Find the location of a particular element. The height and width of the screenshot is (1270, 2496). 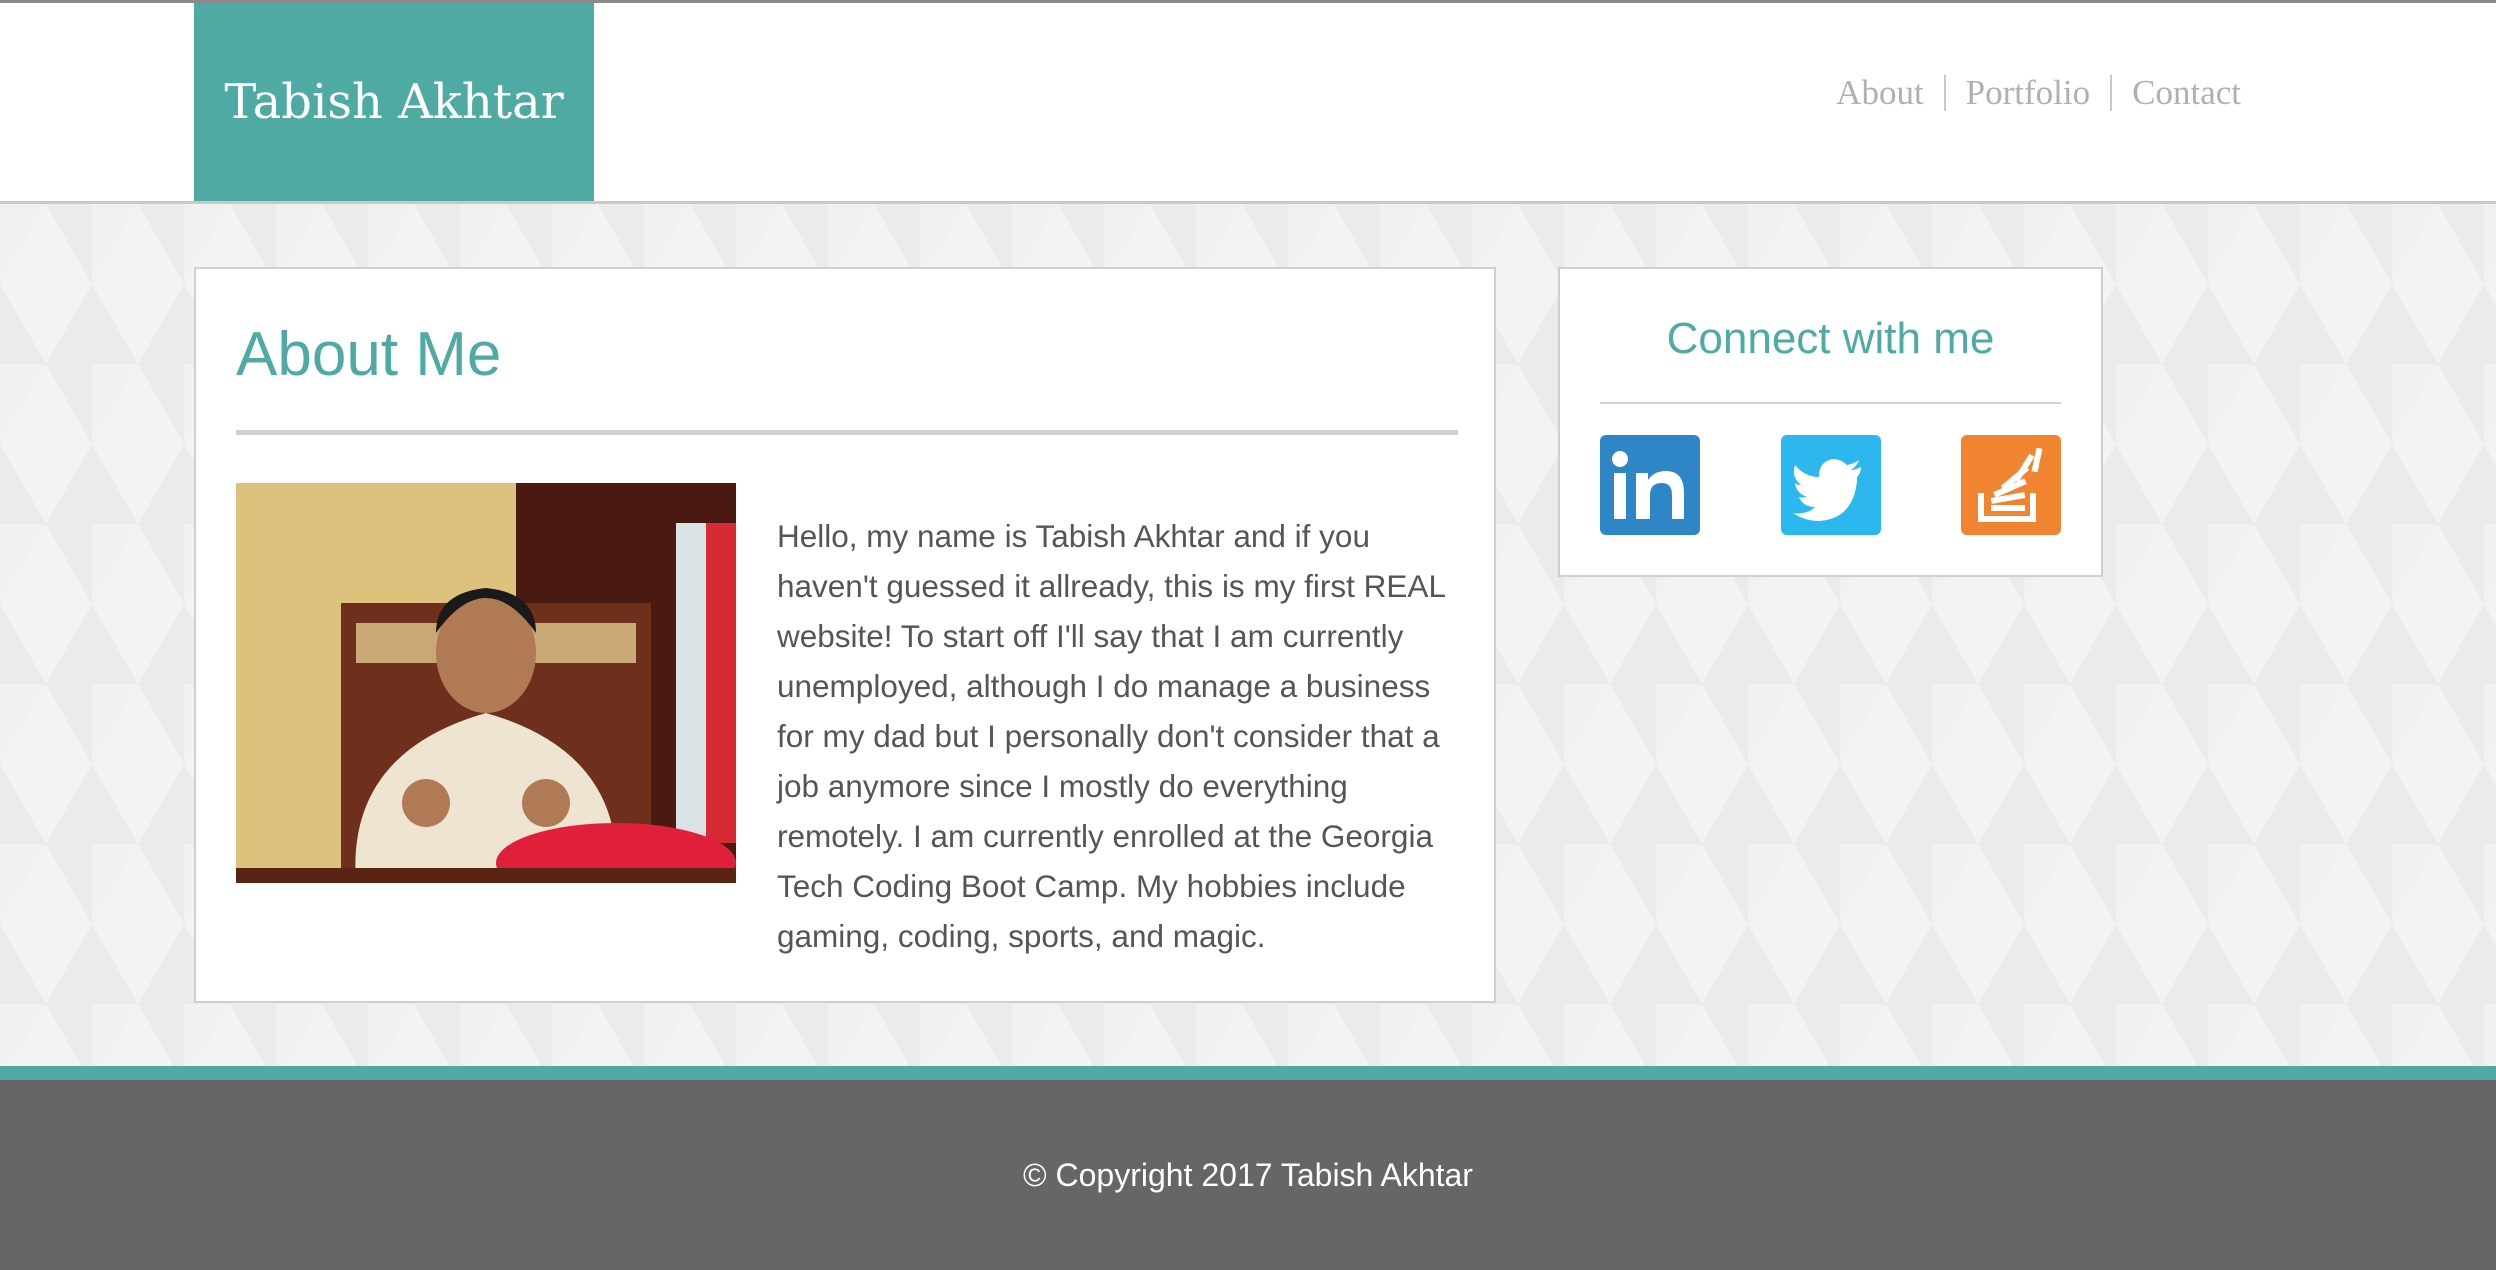

linkedin-link is located at coordinates (1650, 485).